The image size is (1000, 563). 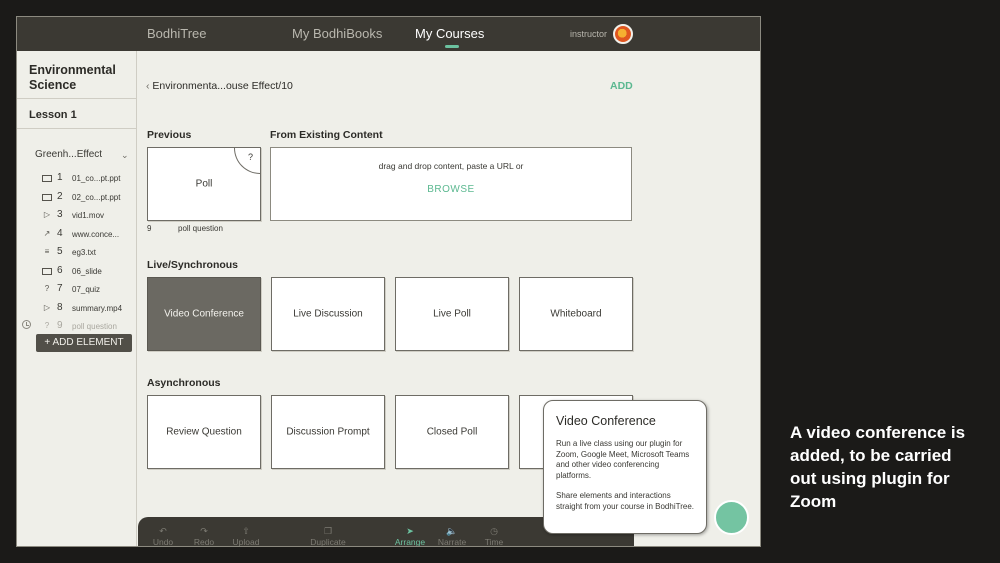 I want to click on add-button: ADD, so click(x=621, y=86).